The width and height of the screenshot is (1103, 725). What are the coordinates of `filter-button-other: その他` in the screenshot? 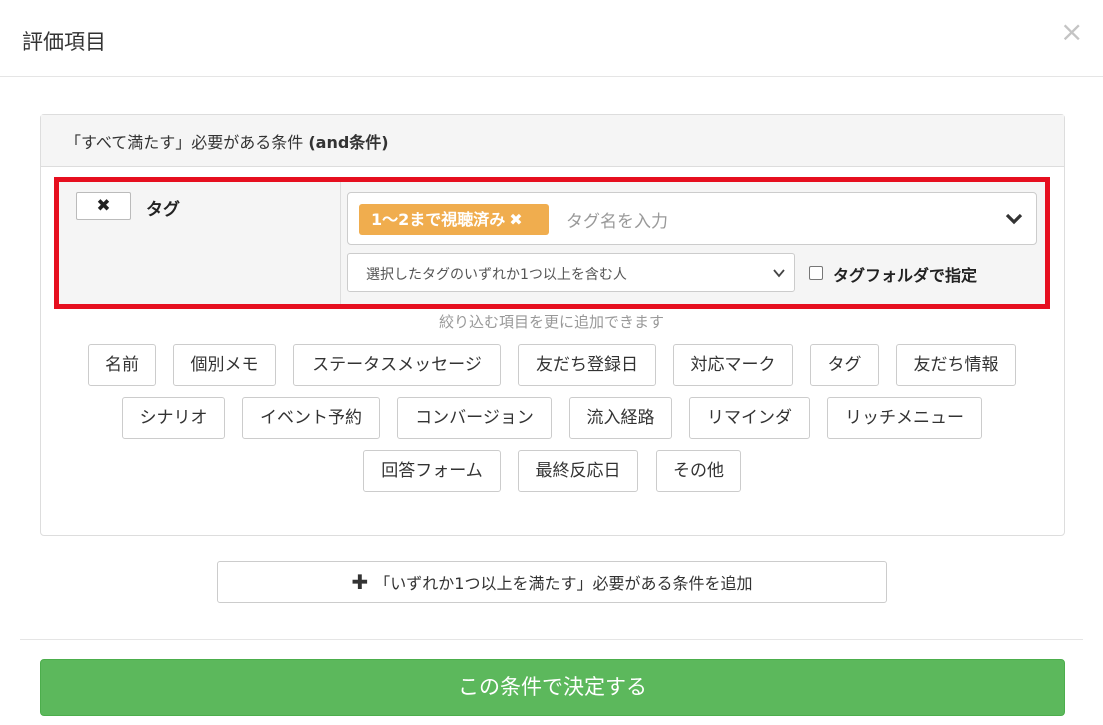 It's located at (698, 471).